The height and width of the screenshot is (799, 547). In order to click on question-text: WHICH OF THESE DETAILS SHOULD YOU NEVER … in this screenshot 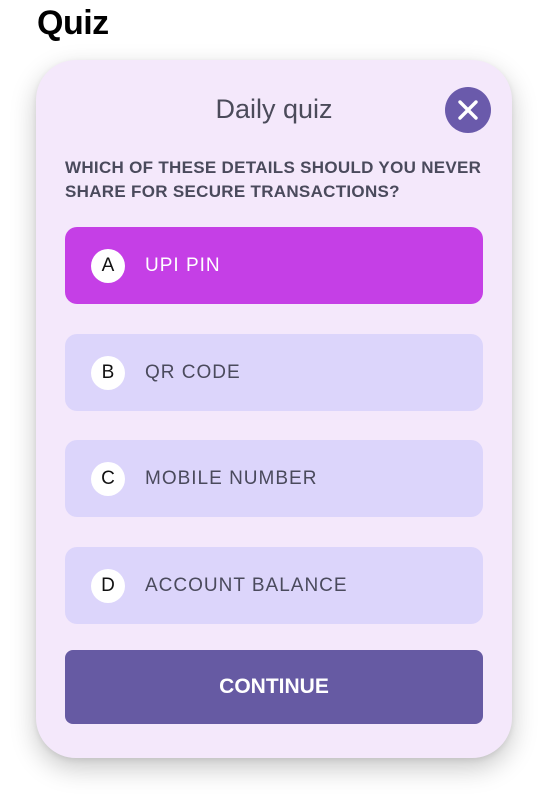, I will do `click(273, 179)`.